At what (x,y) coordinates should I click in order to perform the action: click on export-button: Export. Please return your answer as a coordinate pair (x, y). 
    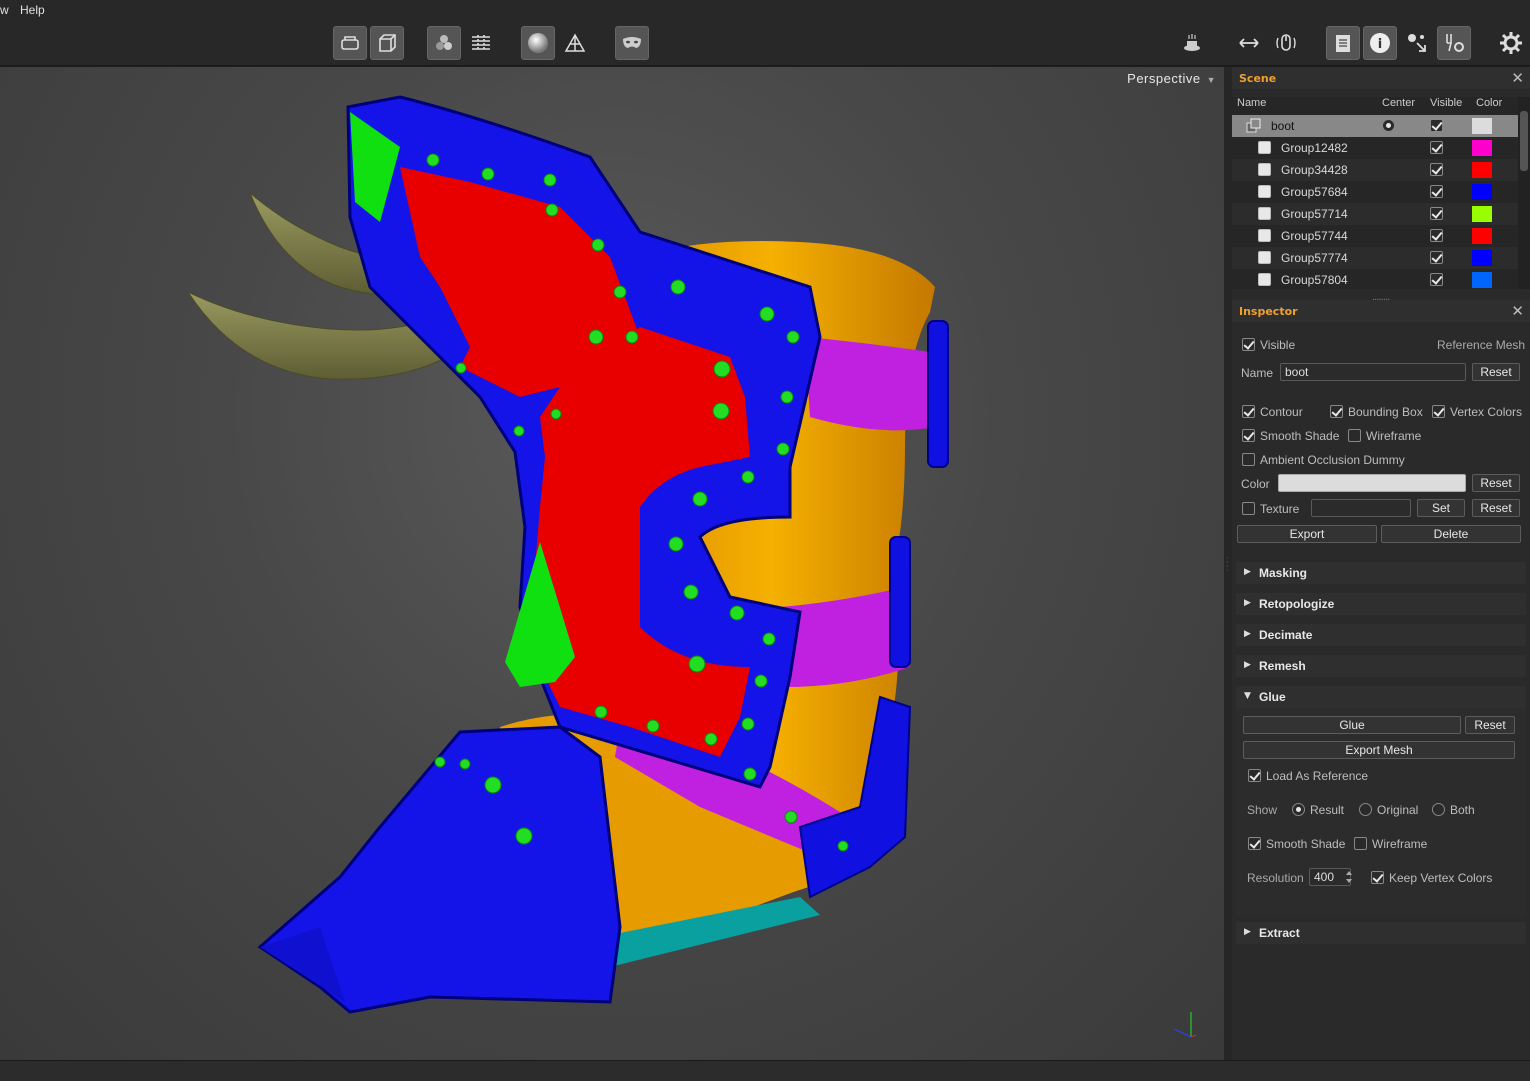
    Looking at the image, I should click on (1307, 534).